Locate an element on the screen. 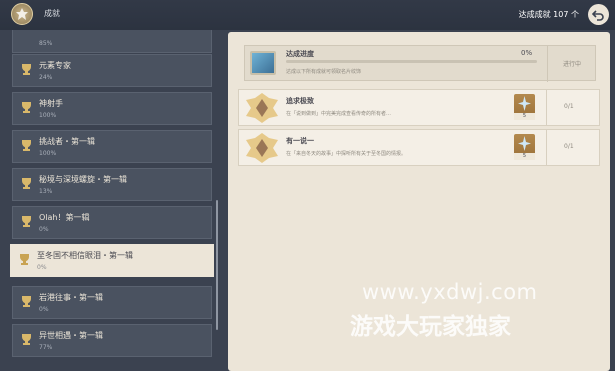  top-bar: 成就 达成成就 107 个 is located at coordinates (307, 15).